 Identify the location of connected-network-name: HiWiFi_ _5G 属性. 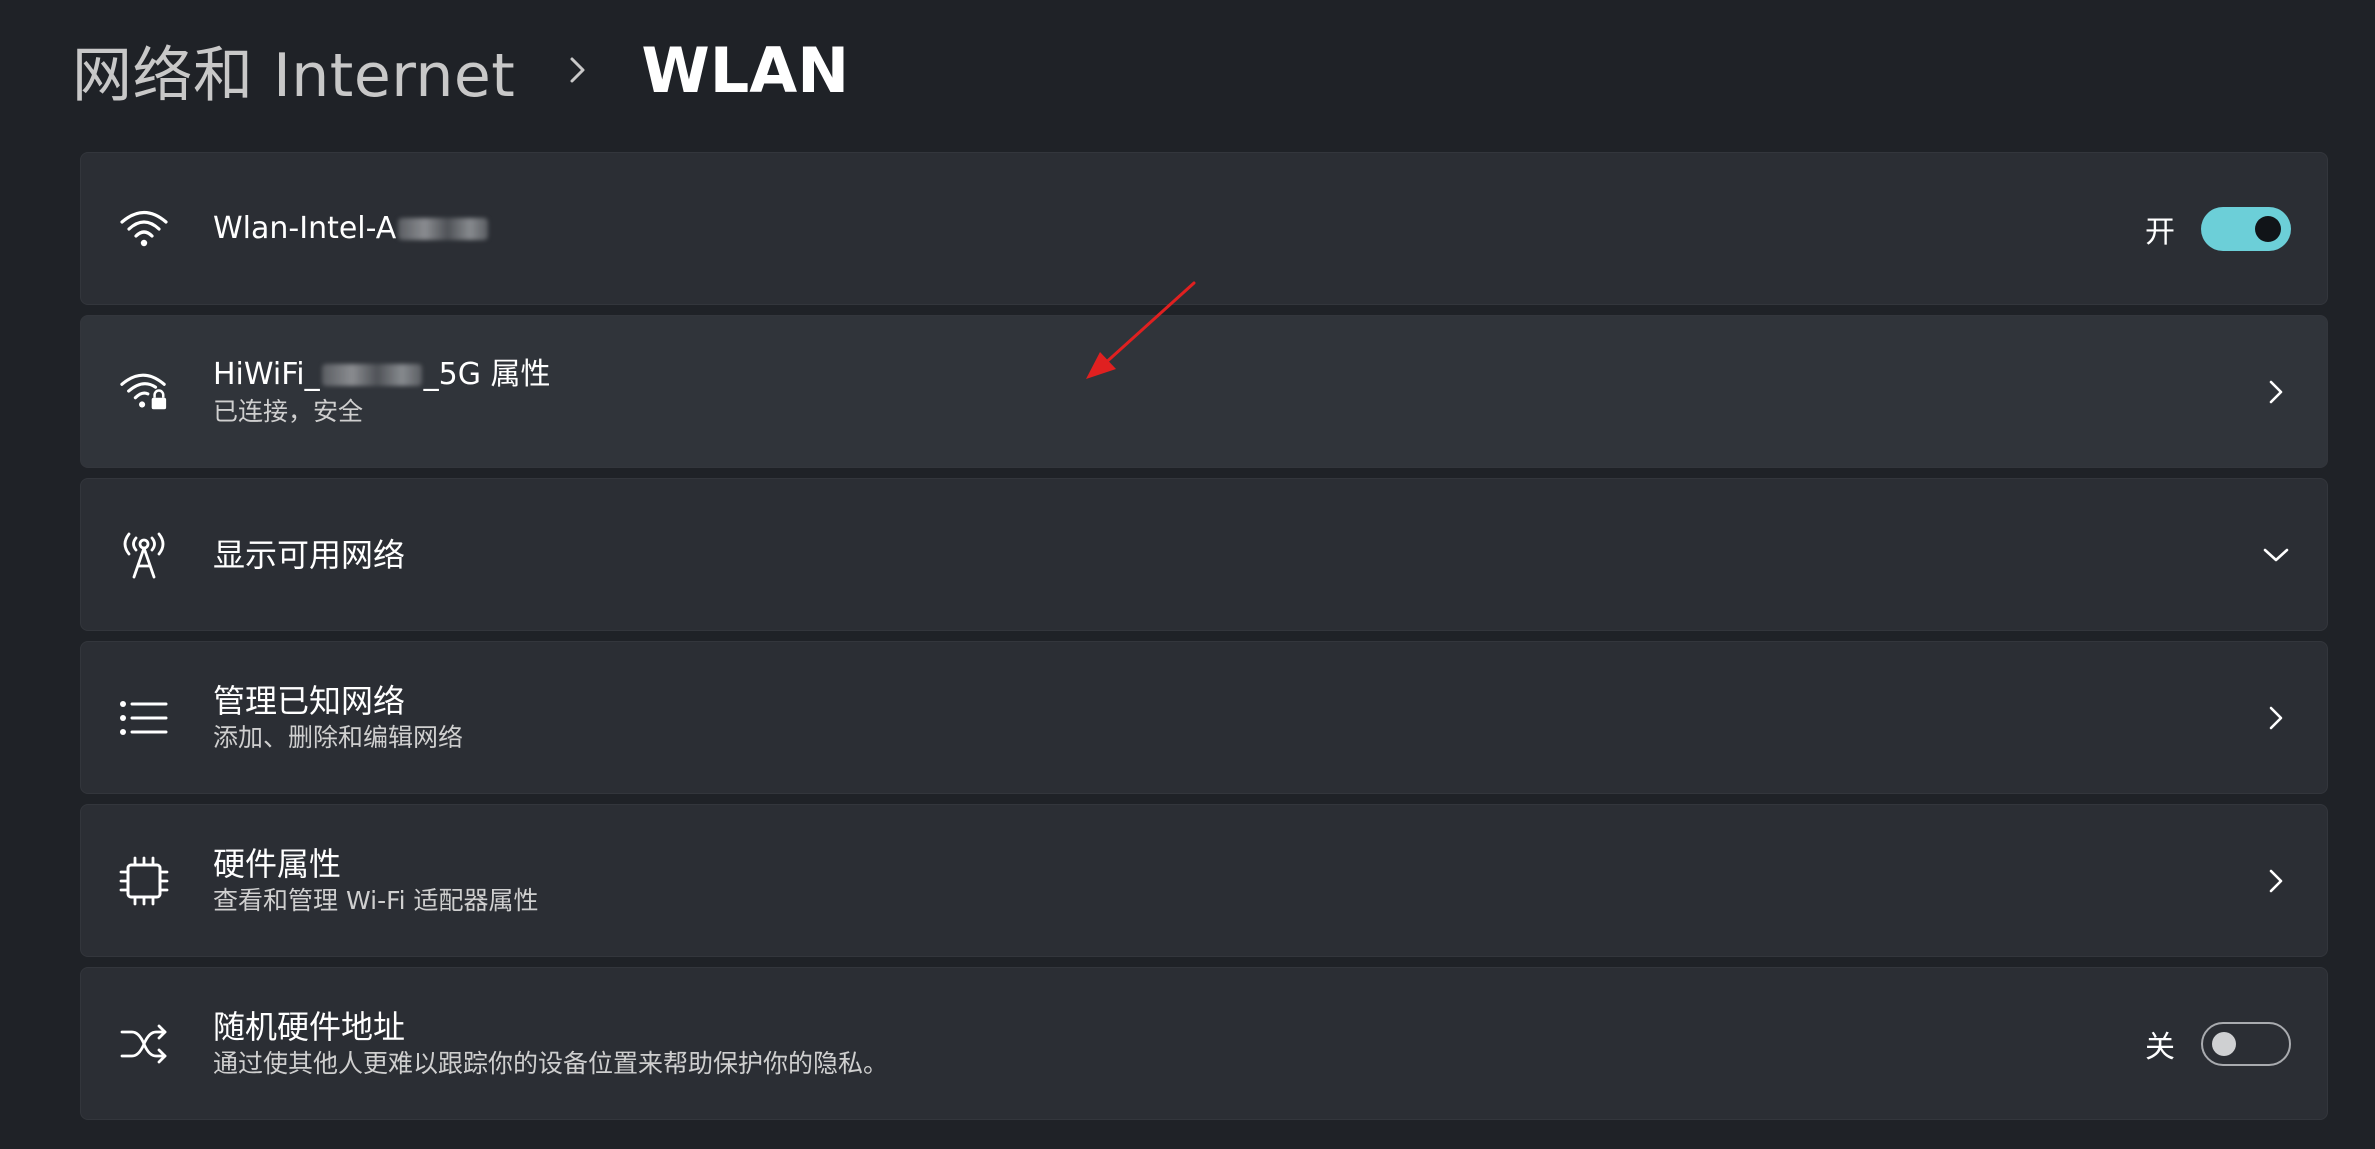
(382, 375).